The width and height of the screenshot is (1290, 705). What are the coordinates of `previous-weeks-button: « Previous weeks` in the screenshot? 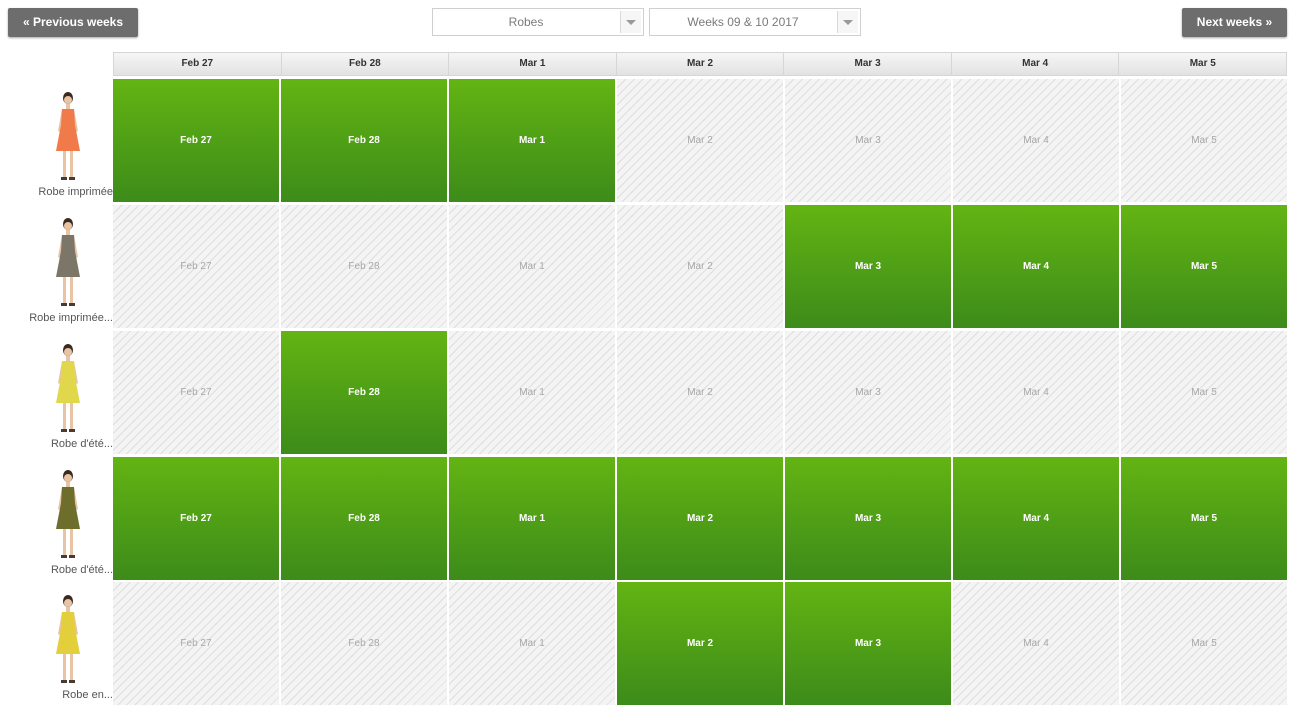 It's located at (73, 22).